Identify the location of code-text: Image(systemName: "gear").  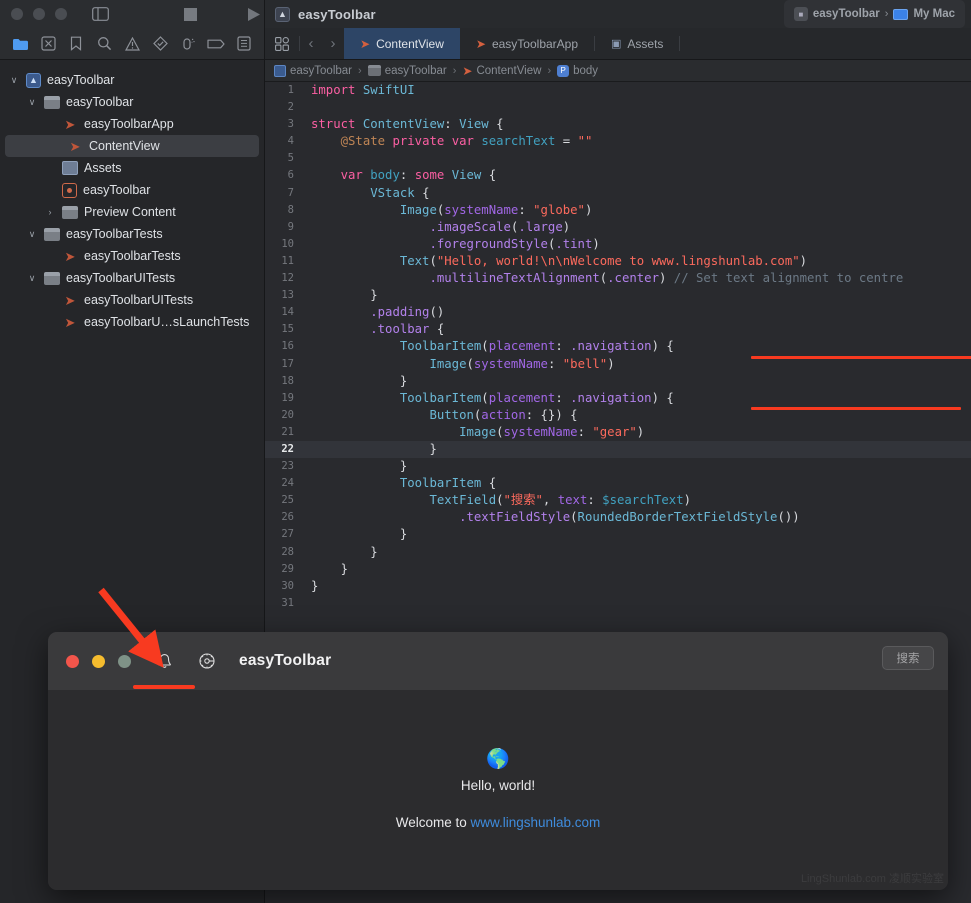
(637, 432).